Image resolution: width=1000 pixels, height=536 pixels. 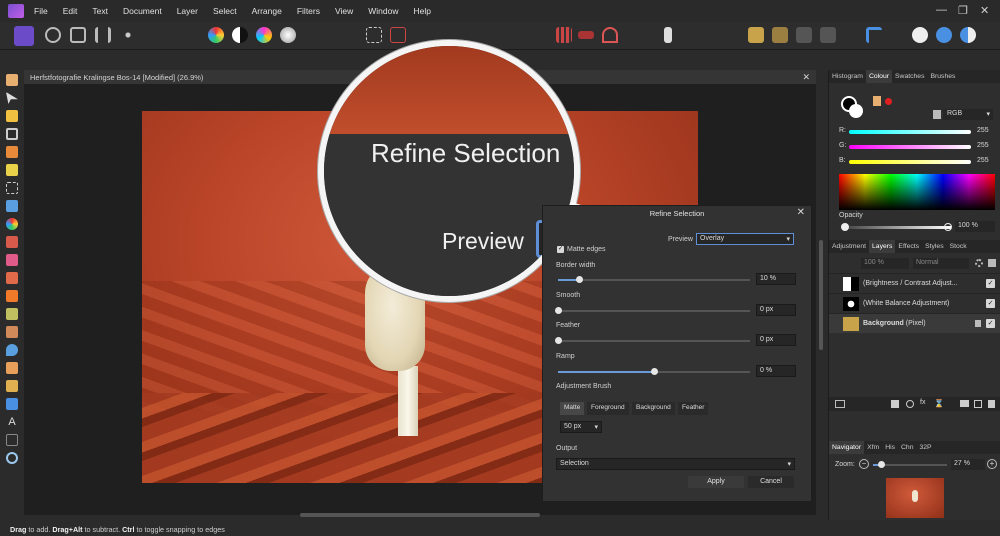 I want to click on tab-styles: Styles, so click(x=934, y=246).